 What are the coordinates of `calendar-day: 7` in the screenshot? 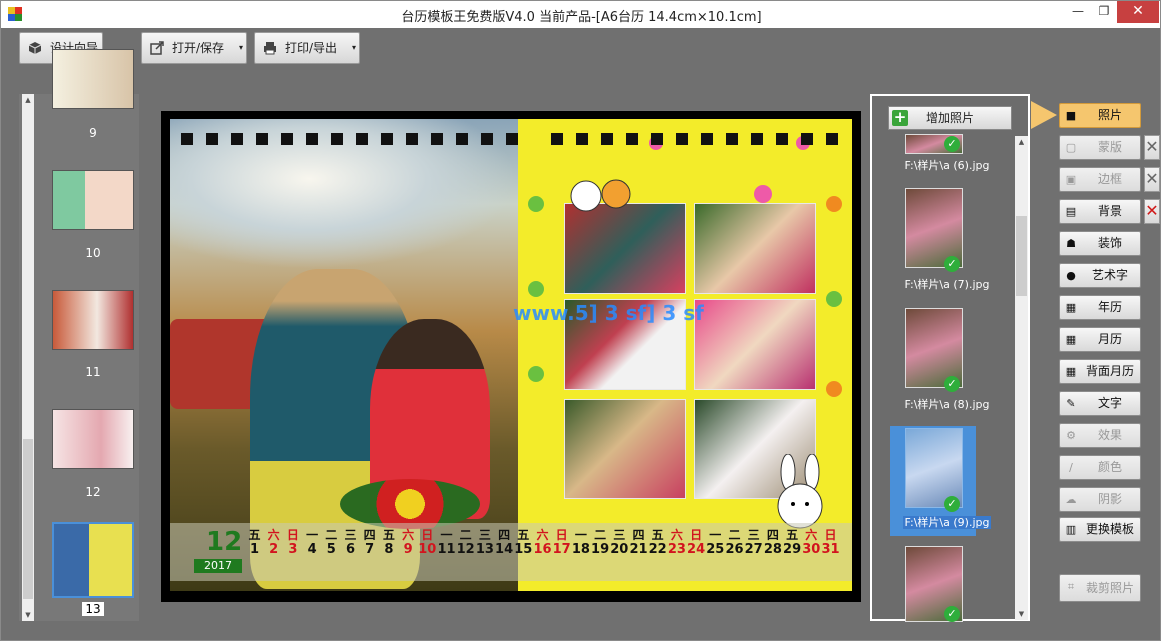 It's located at (370, 549).